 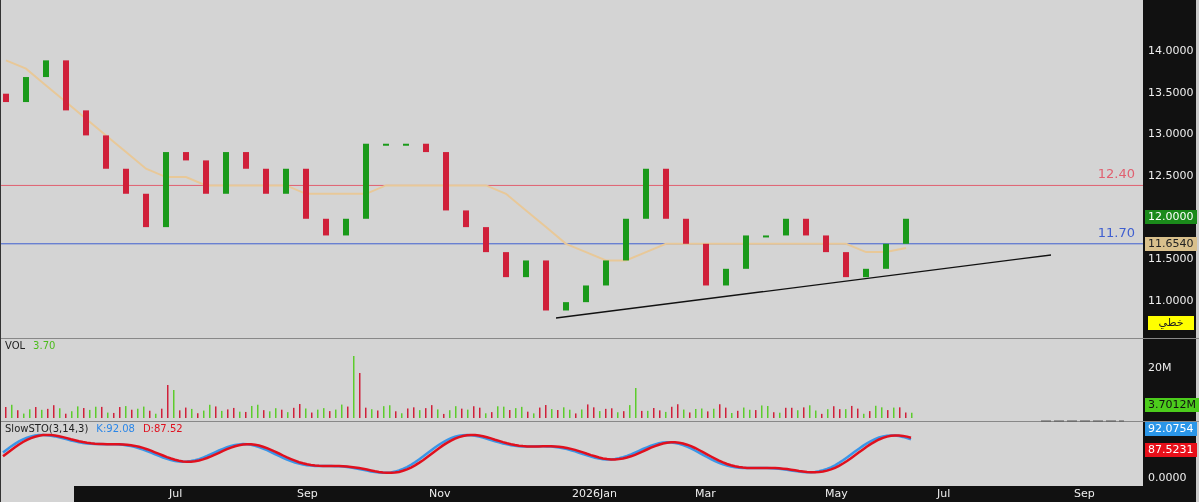 I want to click on volume-tag: 3.7012M, so click(x=1172, y=405).